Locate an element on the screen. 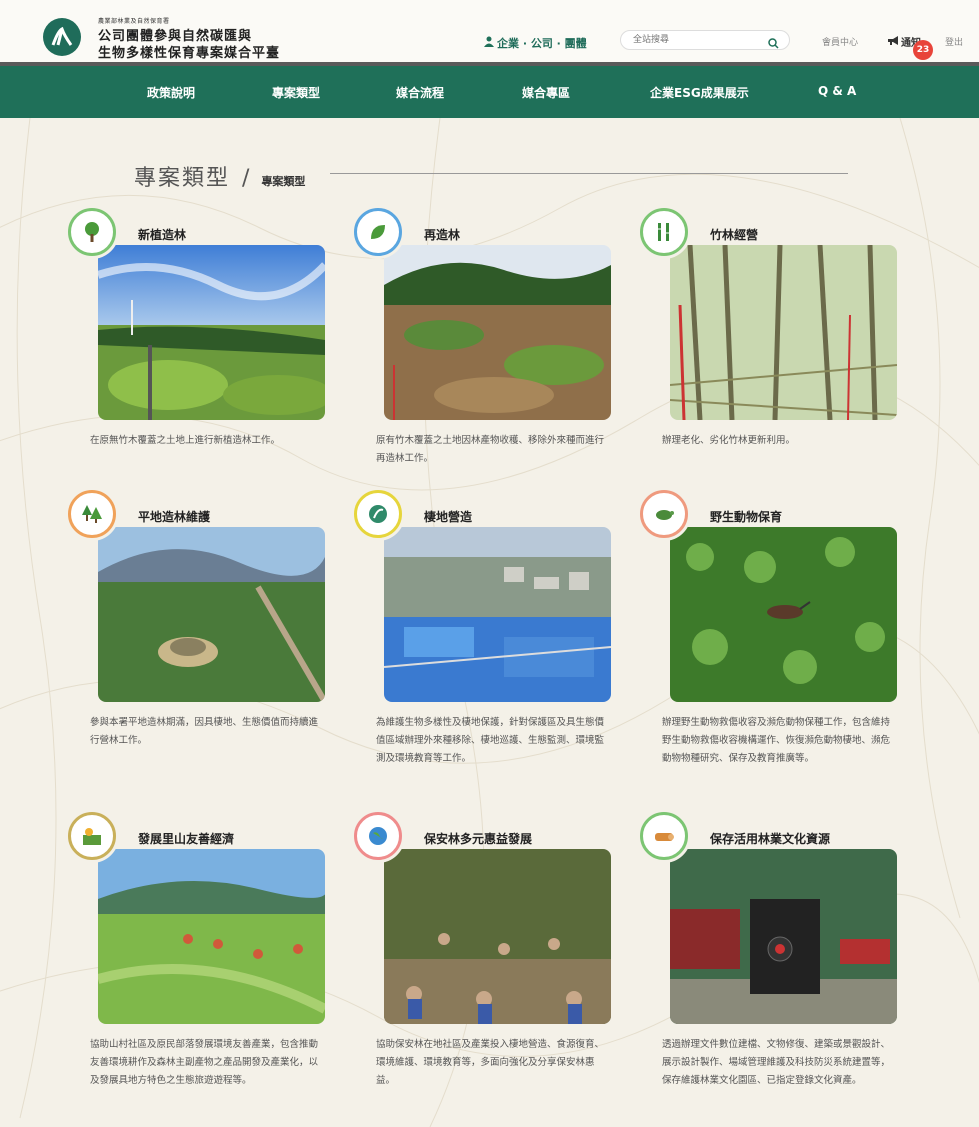 This screenshot has width=979, height=1127. card-title: 保安林多元惠益發展 is located at coordinates (478, 839).